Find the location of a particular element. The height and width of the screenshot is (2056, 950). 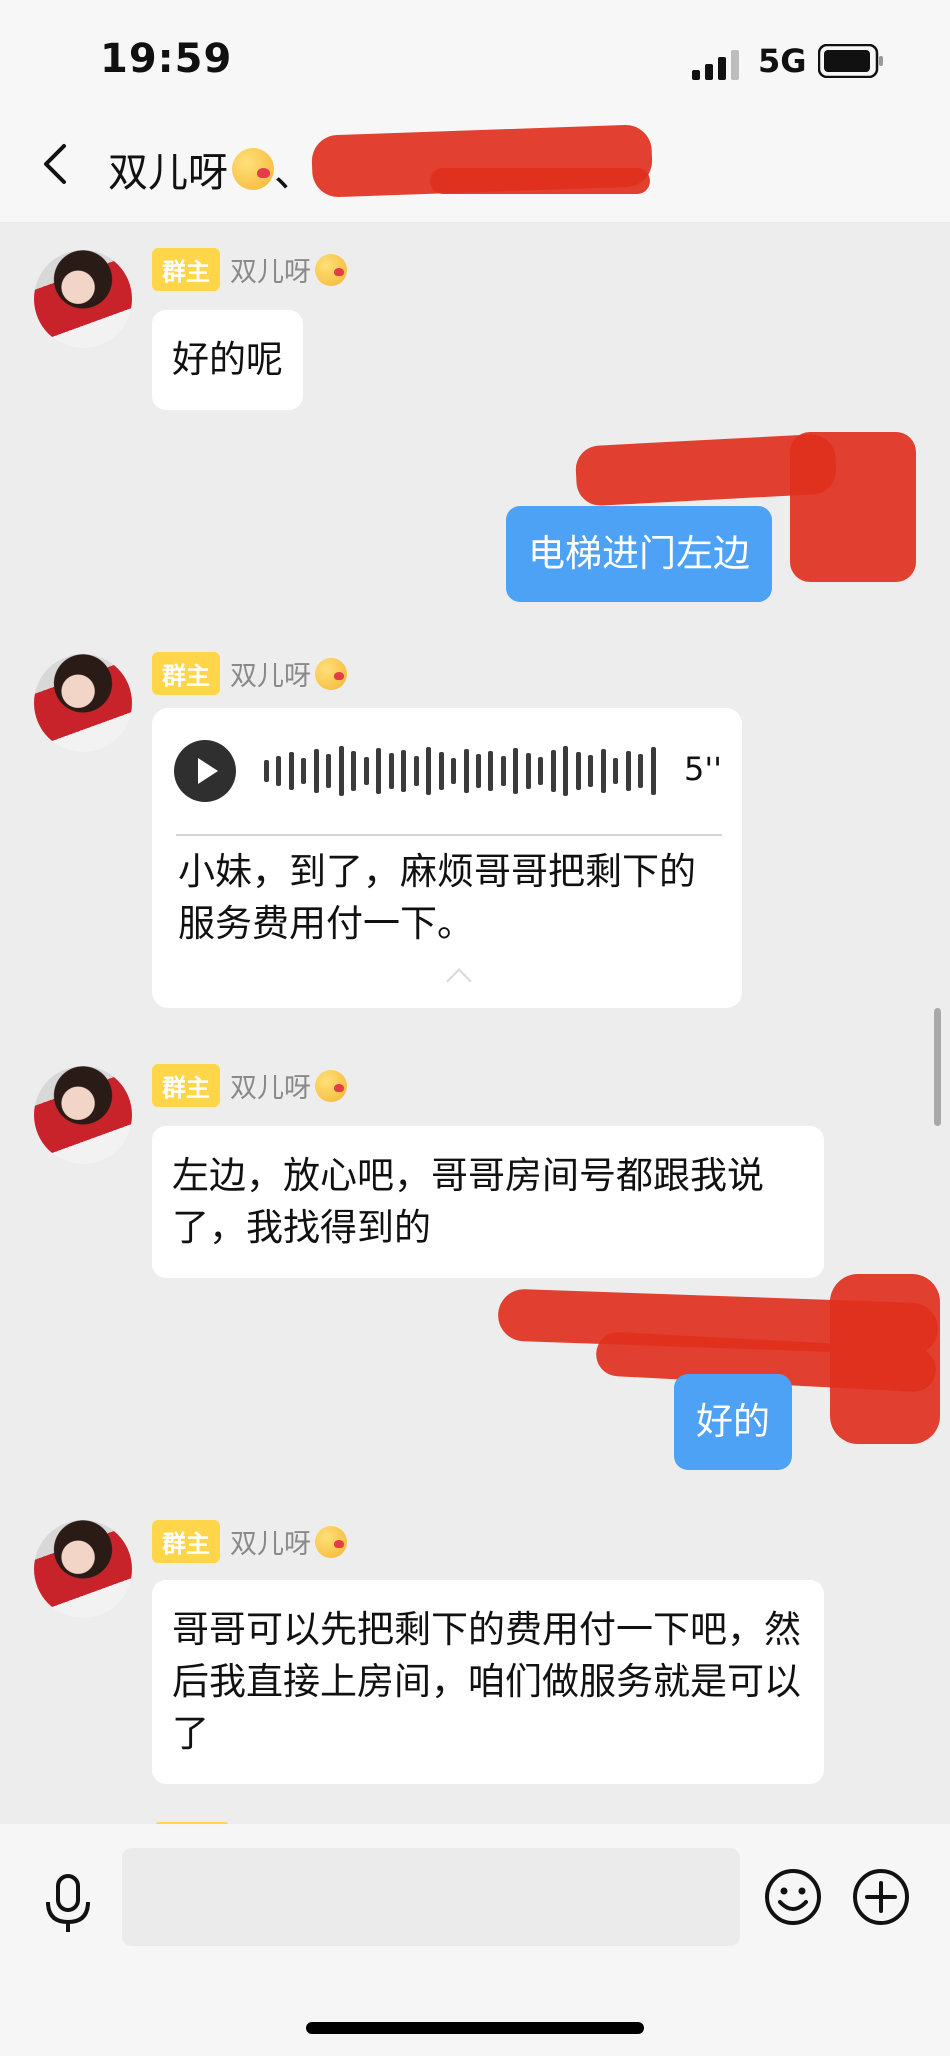

chat-title: 双儿呀 、 is located at coordinates (211, 169).